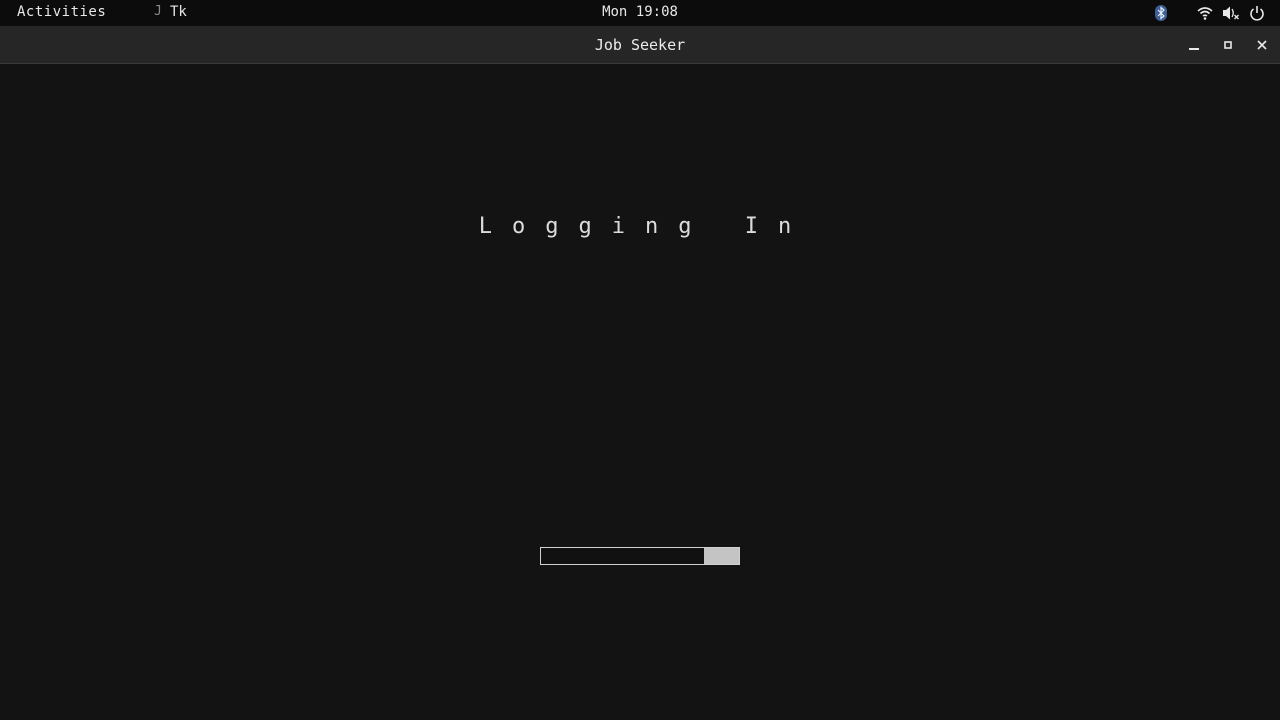 This screenshot has width=1280, height=720. Describe the element at coordinates (1194, 49) in the screenshot. I see `minimize-icon` at that location.